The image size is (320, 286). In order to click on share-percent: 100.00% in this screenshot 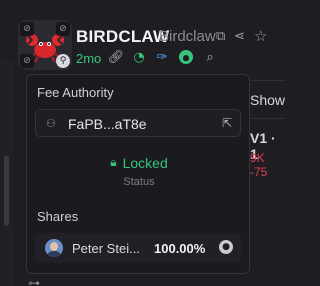, I will do `click(180, 248)`.